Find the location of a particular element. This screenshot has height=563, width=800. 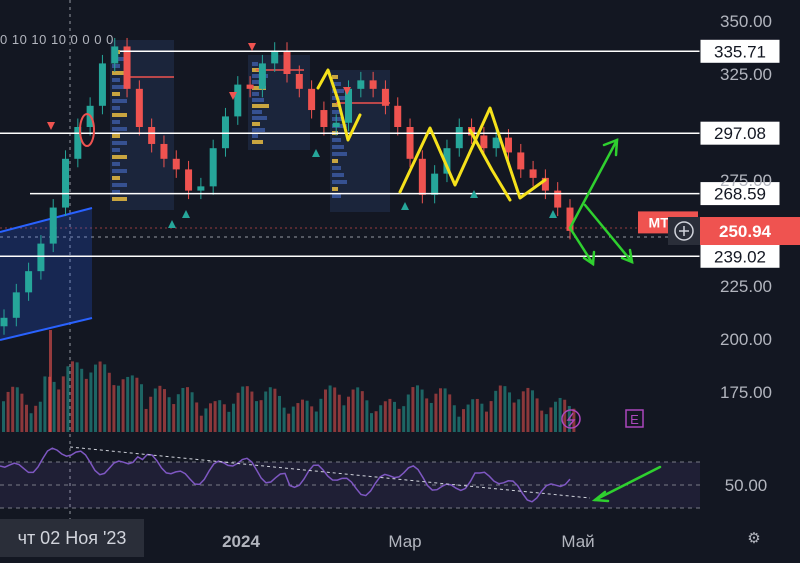

level-label-text: 335.71 is located at coordinates (740, 51).